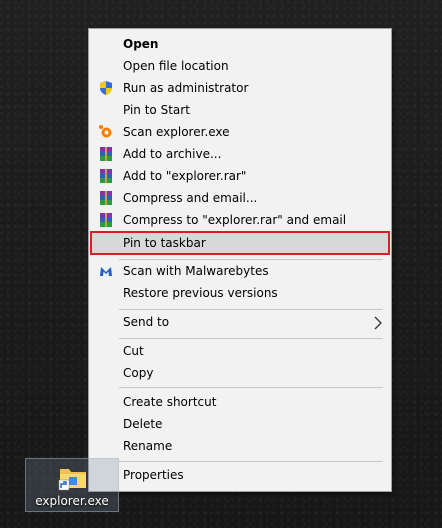 Image resolution: width=442 pixels, height=528 pixels. Describe the element at coordinates (235, 220) in the screenshot. I see `menu-item-label: Compress to "explorer.rar" and email` at that location.